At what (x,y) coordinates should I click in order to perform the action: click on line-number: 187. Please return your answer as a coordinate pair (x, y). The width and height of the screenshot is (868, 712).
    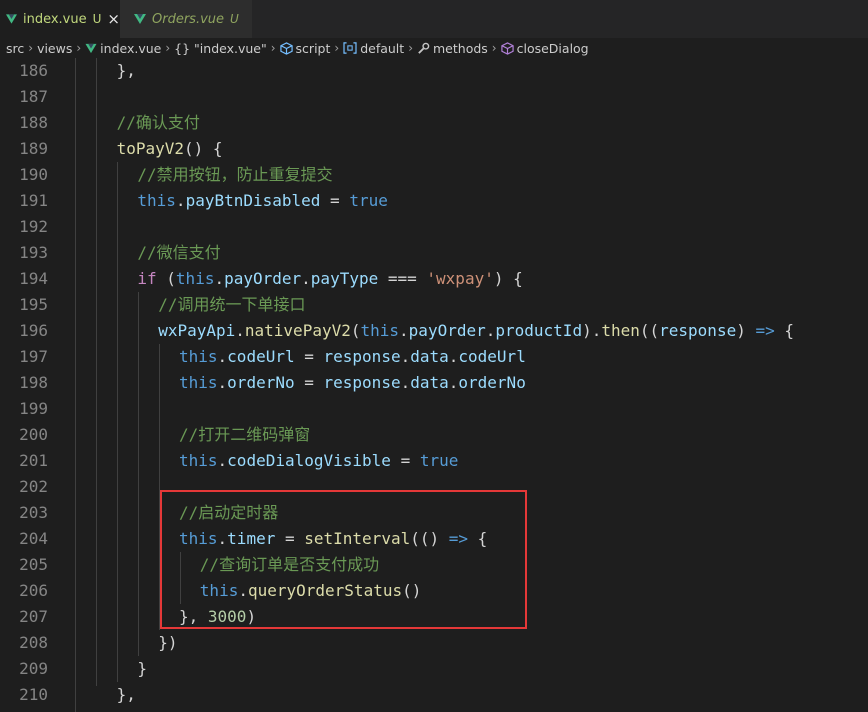
    Looking at the image, I should click on (33, 96).